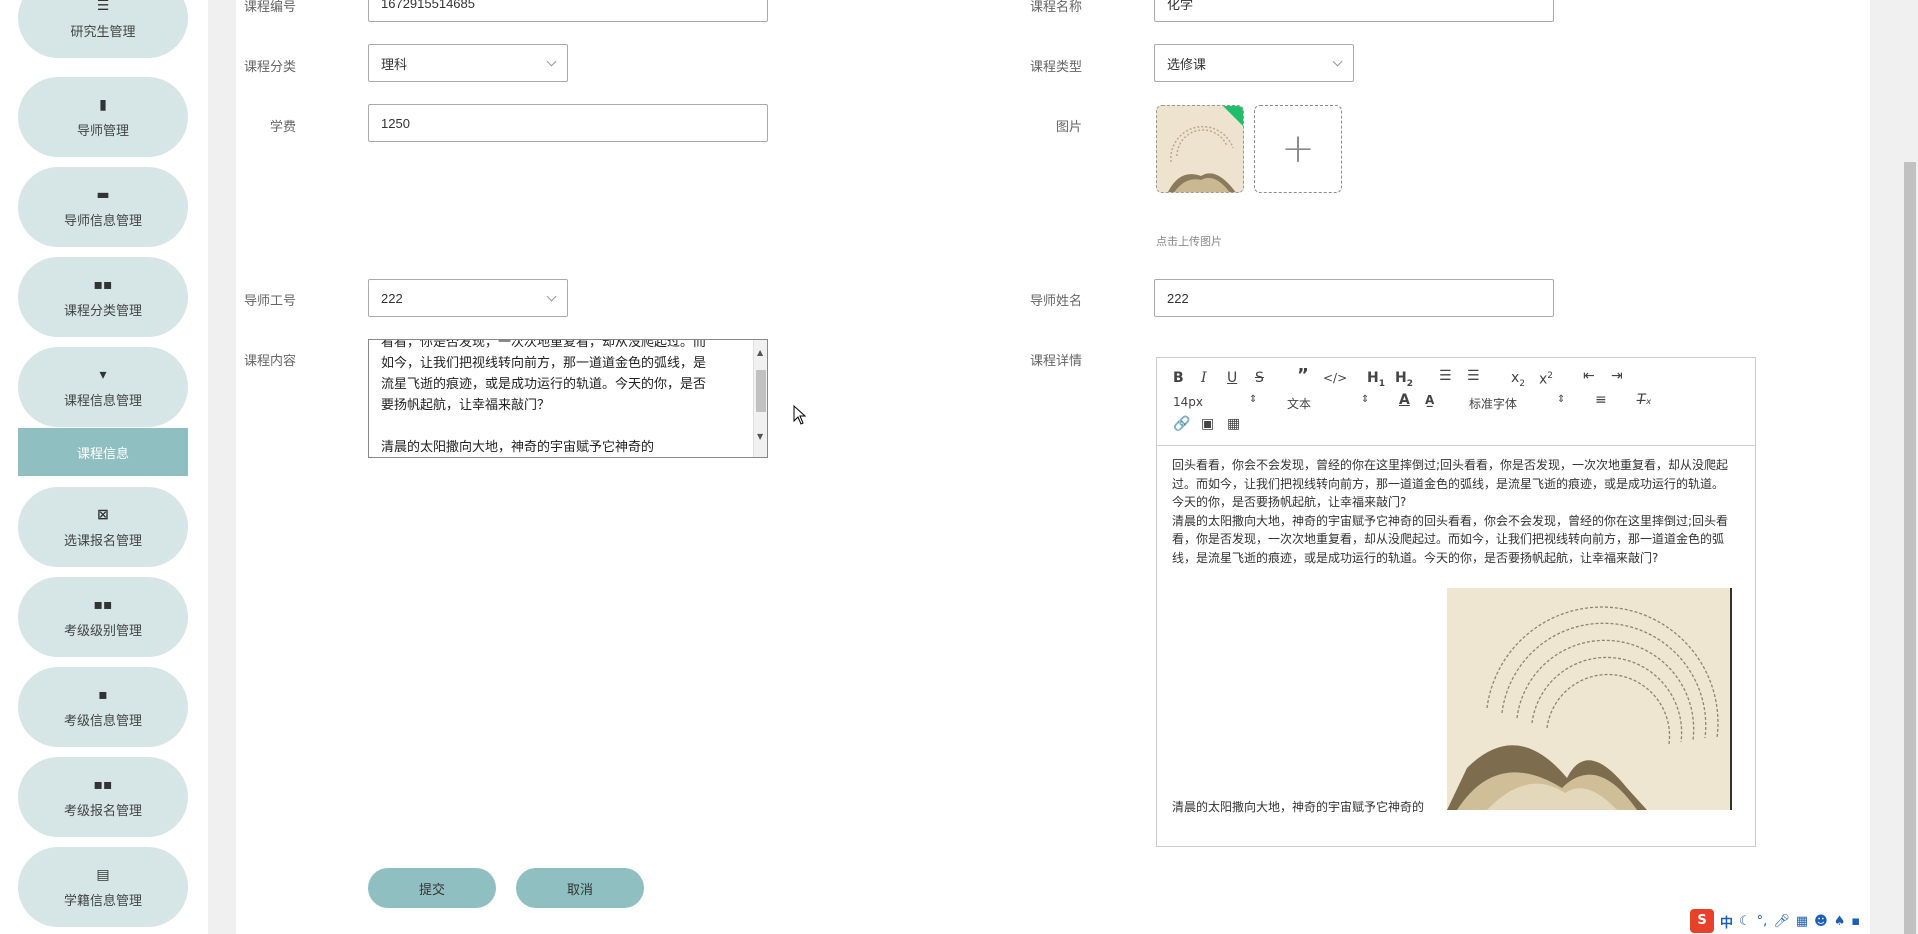  Describe the element at coordinates (1335, 378) in the screenshot. I see `code-icon: </>` at that location.